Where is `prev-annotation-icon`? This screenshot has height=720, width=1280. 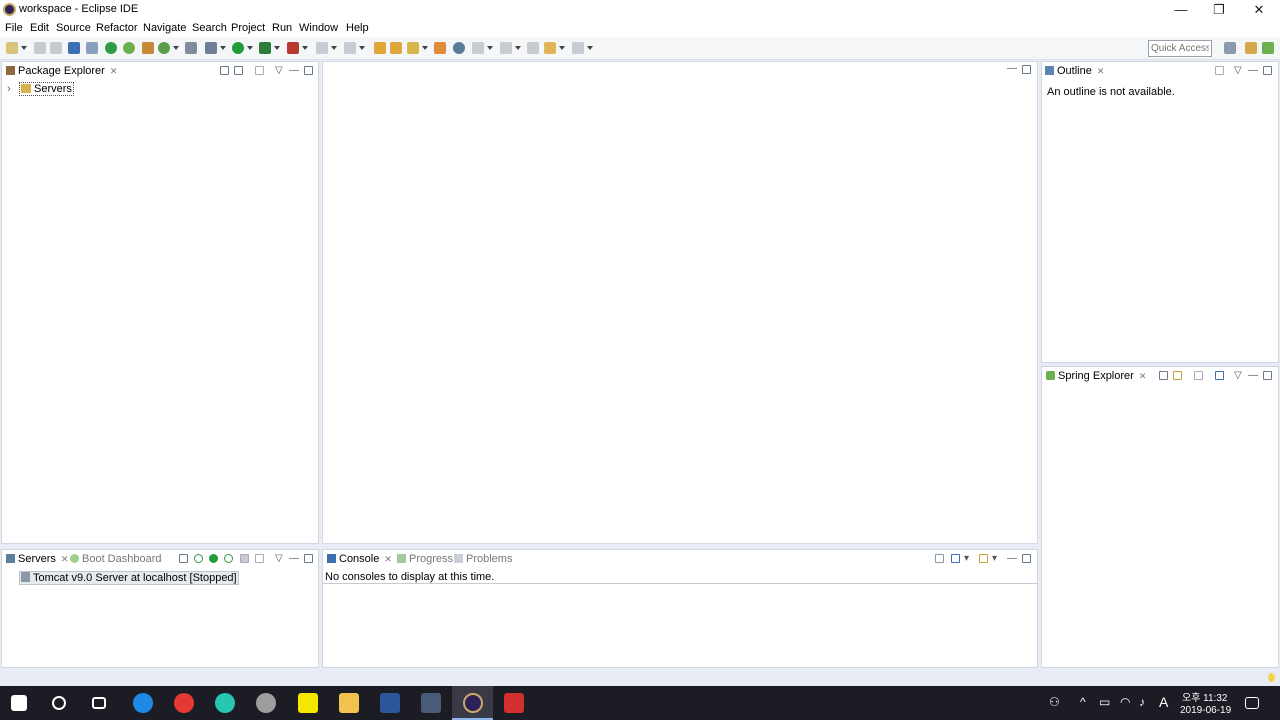
prev-annotation-icon is located at coordinates (510, 48).